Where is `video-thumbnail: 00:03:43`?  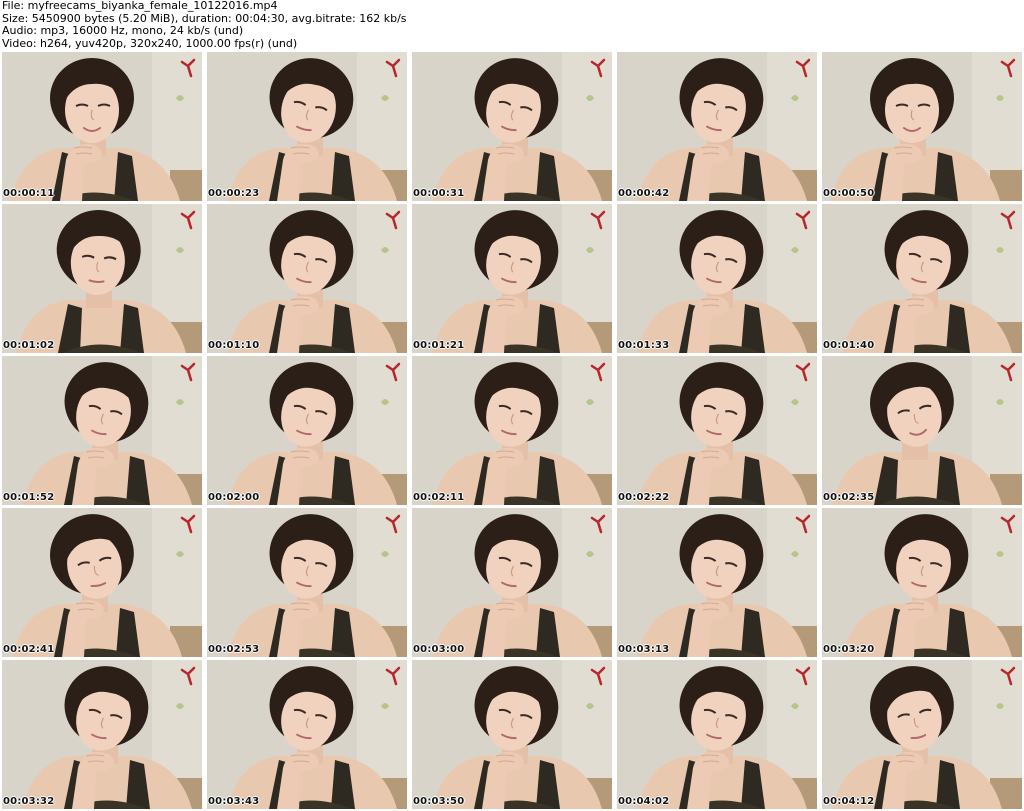 video-thumbnail: 00:03:43 is located at coordinates (307, 734).